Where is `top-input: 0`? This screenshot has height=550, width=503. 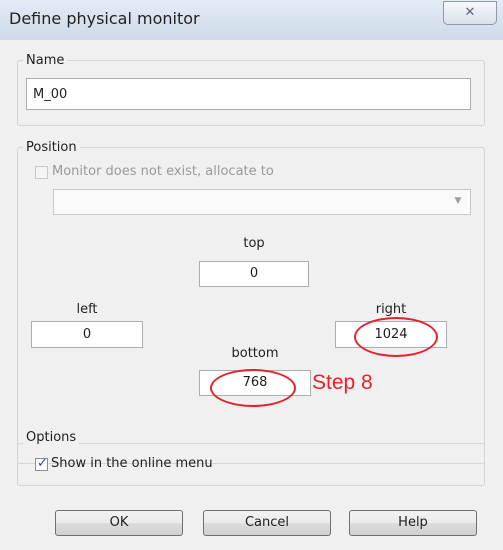 top-input: 0 is located at coordinates (254, 274).